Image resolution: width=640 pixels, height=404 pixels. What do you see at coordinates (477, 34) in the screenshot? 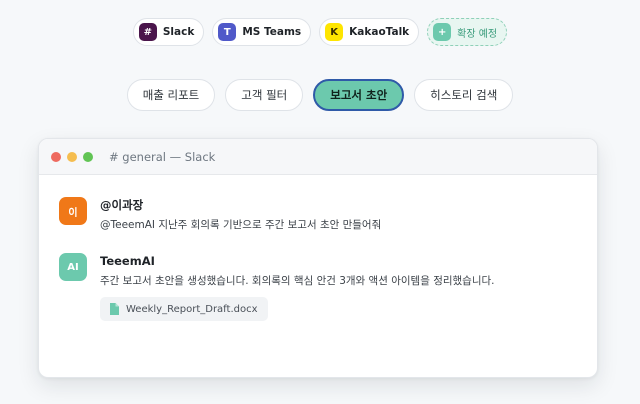
I see `extension-label: 확장 예정` at bounding box center [477, 34].